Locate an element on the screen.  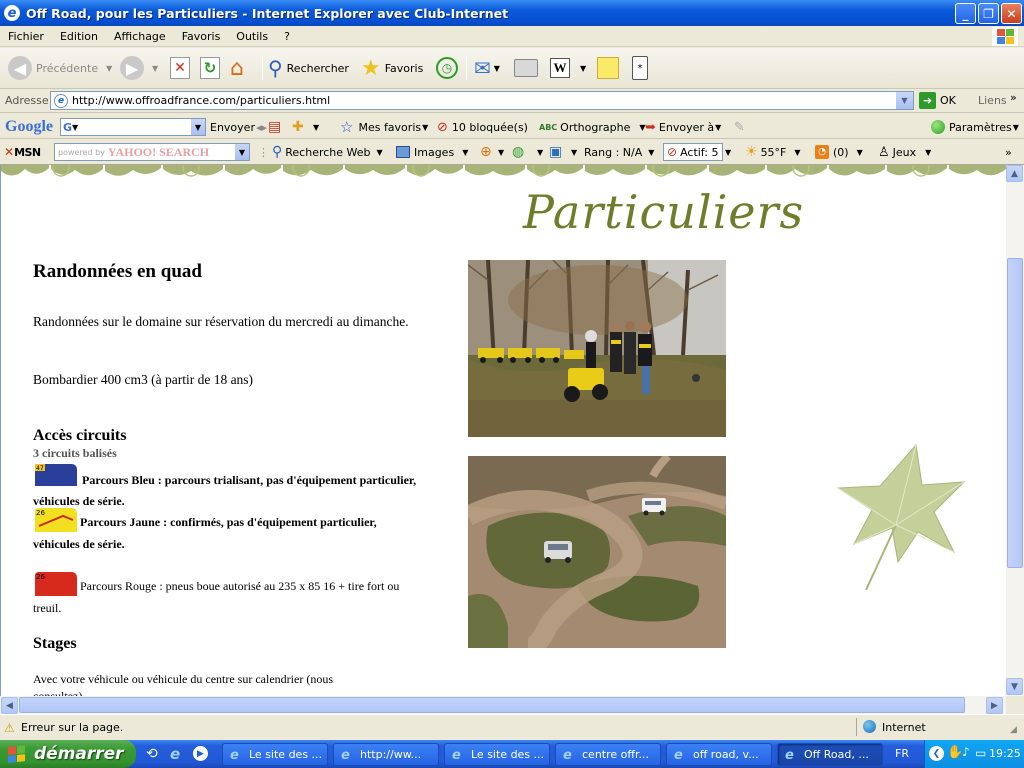
close-button: ✕ is located at coordinates (1011, 13).